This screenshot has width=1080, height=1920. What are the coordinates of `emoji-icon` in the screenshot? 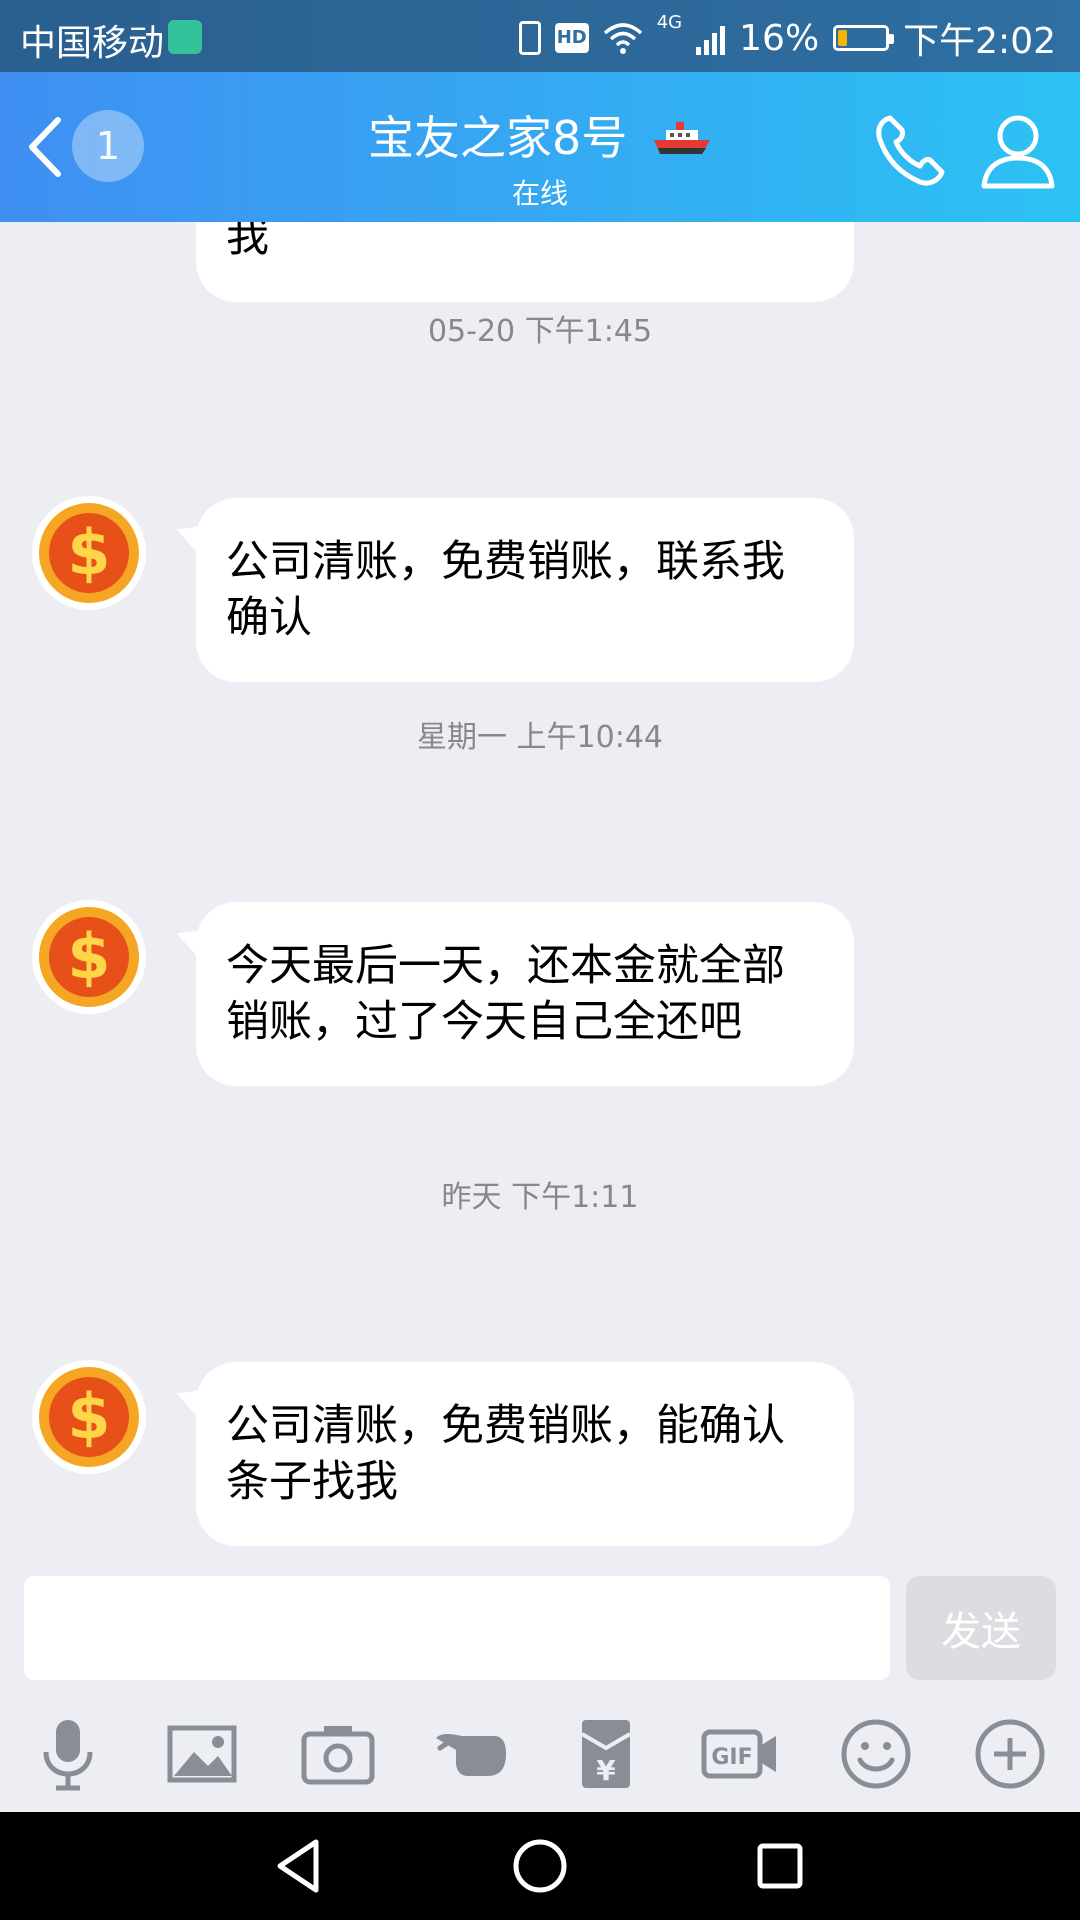 It's located at (876, 1754).